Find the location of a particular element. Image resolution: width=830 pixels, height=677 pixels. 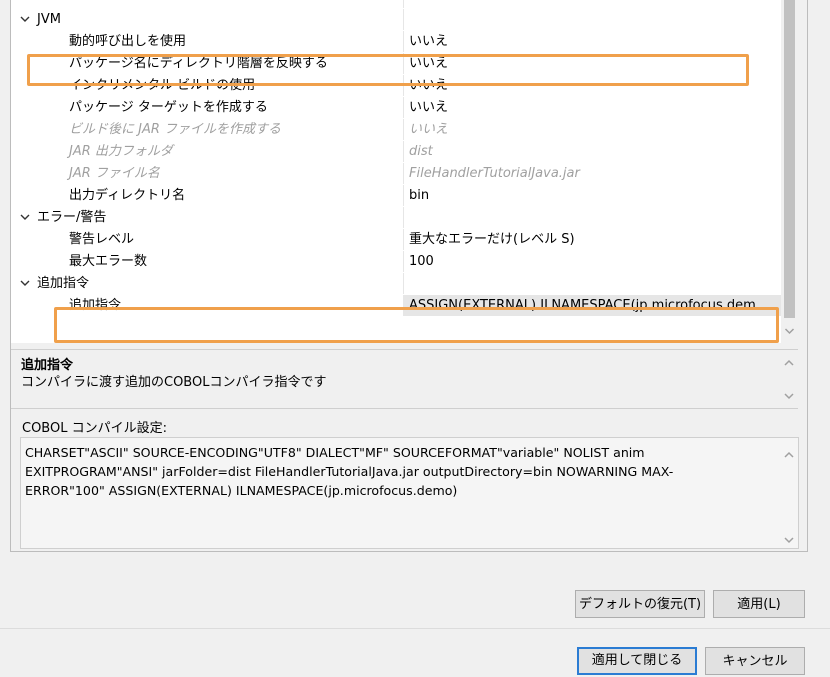

property-value-cell: 100 is located at coordinates (592, 261).